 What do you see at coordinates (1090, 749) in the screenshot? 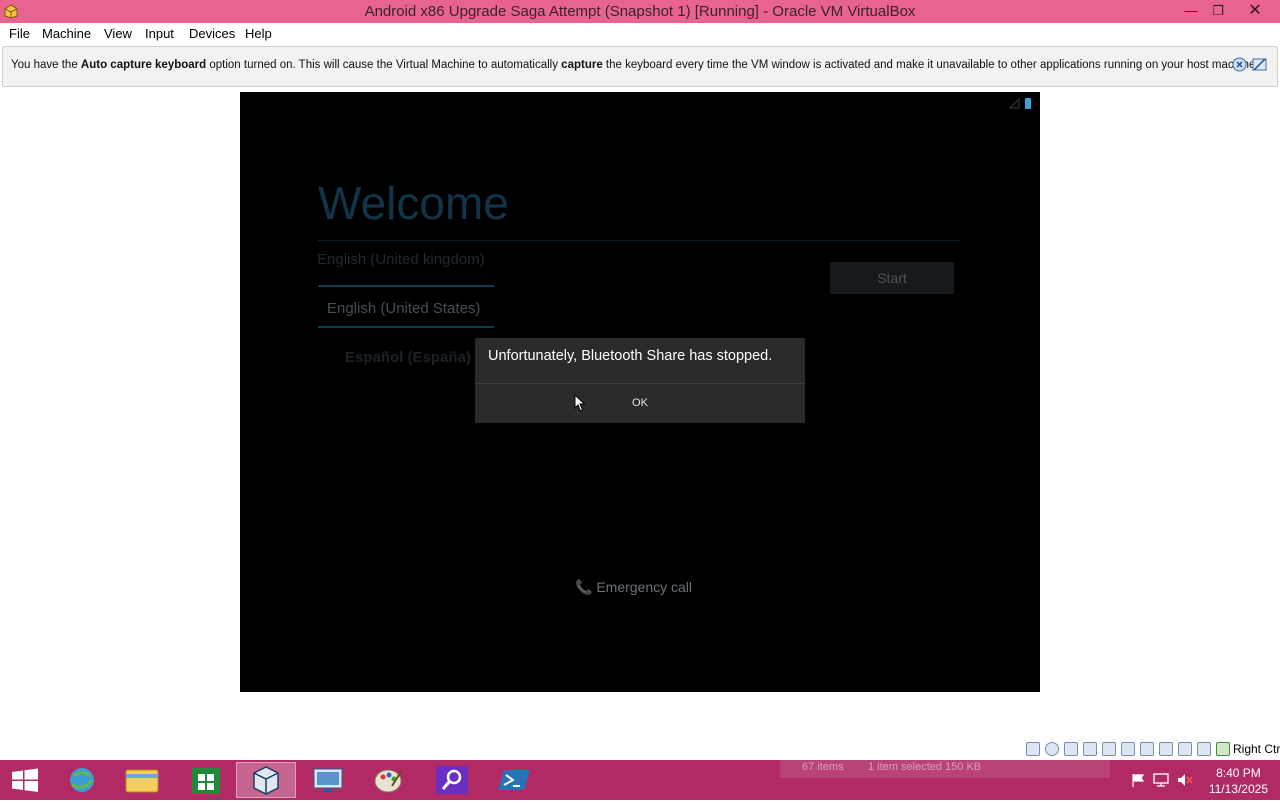
I see `network-icon` at bounding box center [1090, 749].